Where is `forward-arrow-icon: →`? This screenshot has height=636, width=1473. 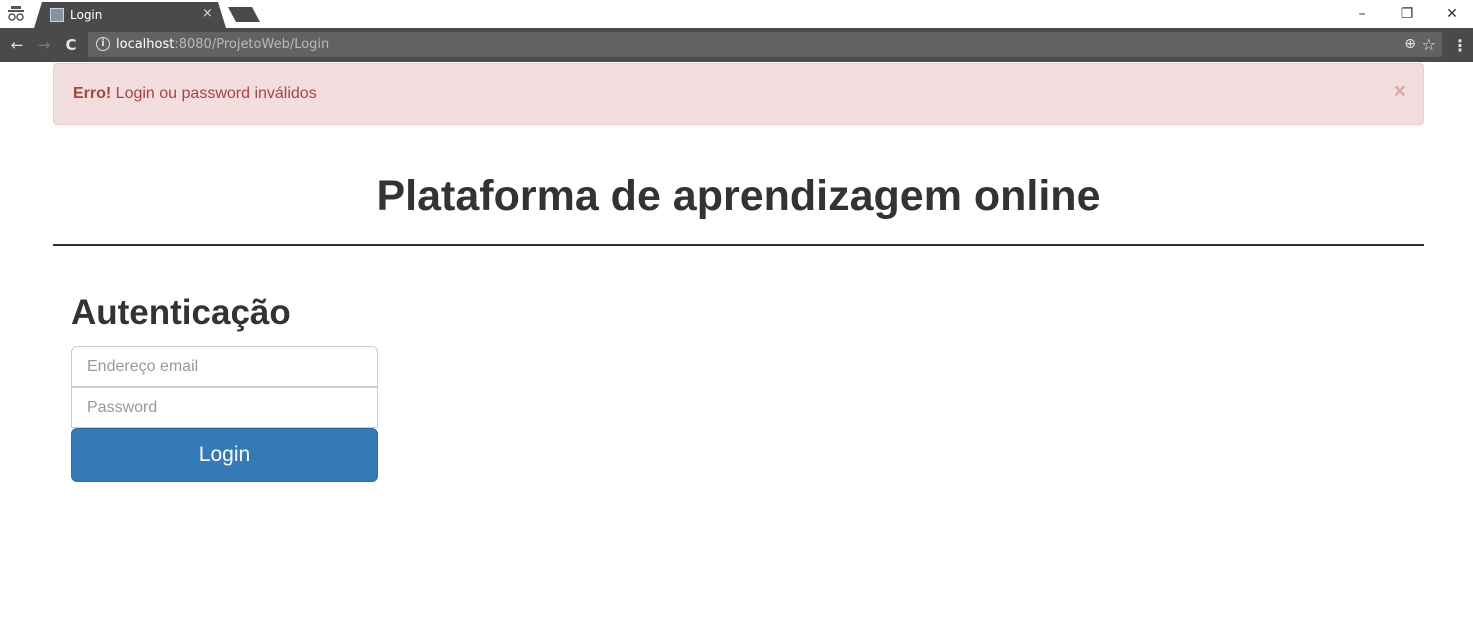 forward-arrow-icon: → is located at coordinates (44, 45).